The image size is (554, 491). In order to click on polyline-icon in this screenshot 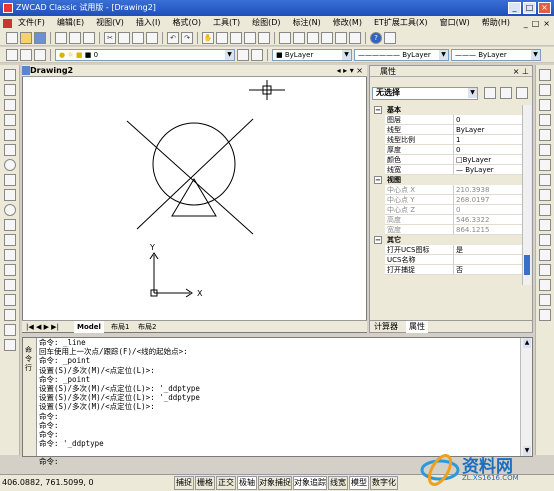, I will do `click(10, 105)`.